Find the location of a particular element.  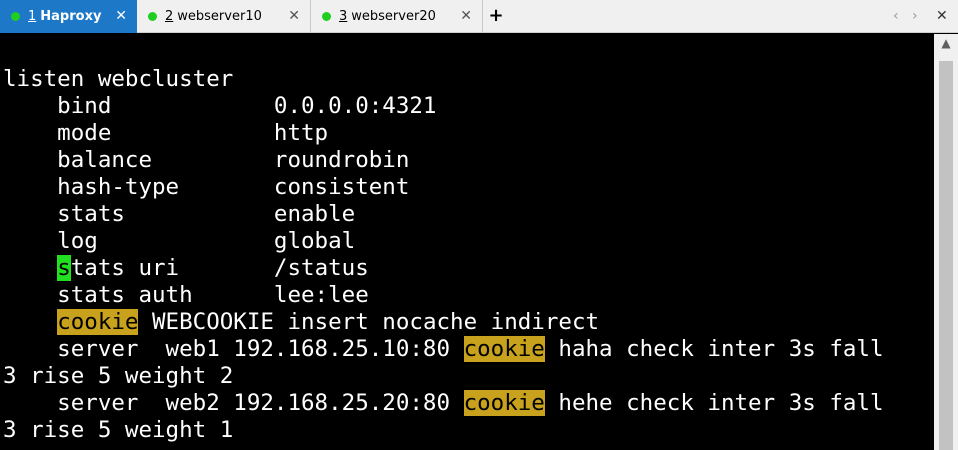

terminal-line: mode http is located at coordinates (166, 133).